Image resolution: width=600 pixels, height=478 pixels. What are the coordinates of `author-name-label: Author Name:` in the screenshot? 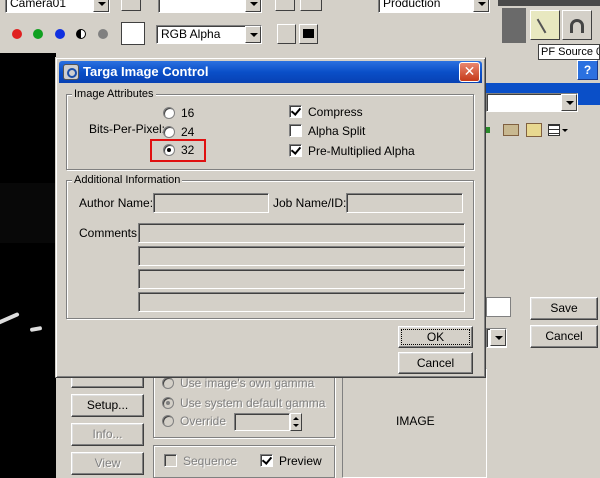 It's located at (116, 203).